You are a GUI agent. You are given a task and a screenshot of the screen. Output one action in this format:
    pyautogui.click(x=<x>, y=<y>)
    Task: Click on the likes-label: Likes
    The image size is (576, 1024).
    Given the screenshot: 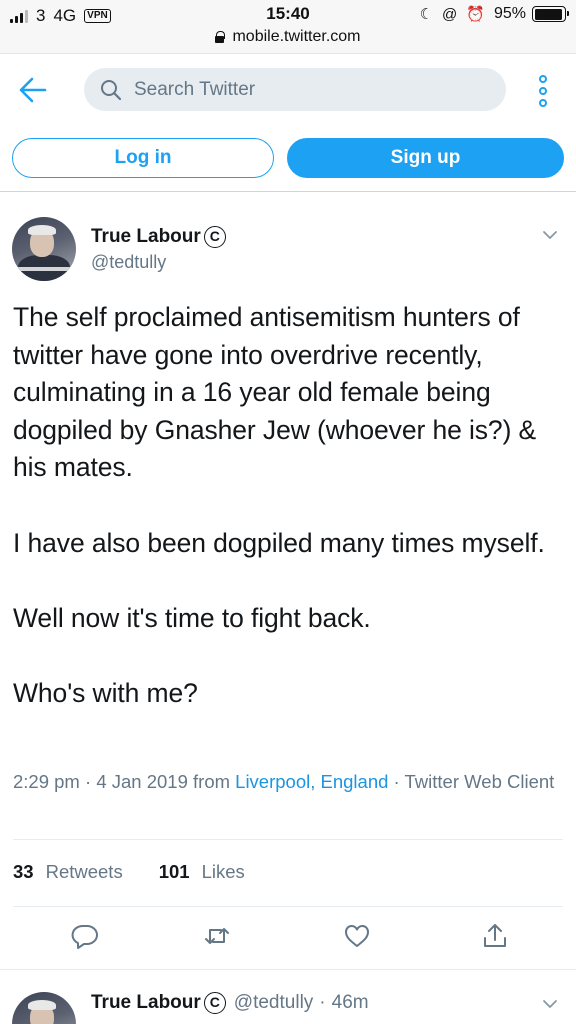 What is the action you would take?
    pyautogui.click(x=223, y=871)
    